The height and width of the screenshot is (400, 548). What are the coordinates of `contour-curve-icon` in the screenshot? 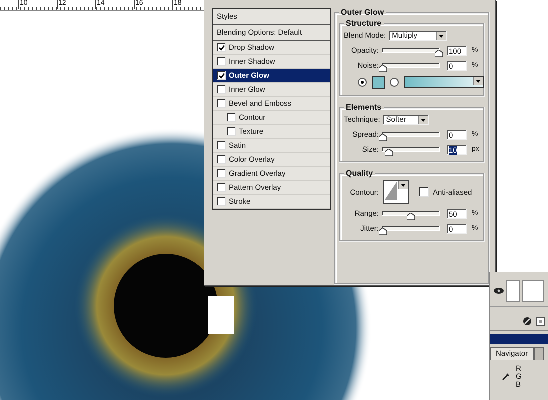 It's located at (391, 191).